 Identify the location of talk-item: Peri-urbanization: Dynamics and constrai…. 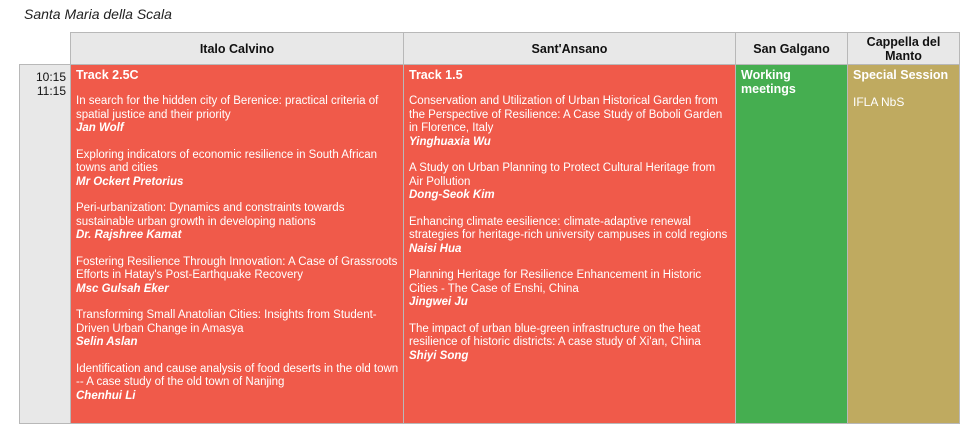
(237, 222).